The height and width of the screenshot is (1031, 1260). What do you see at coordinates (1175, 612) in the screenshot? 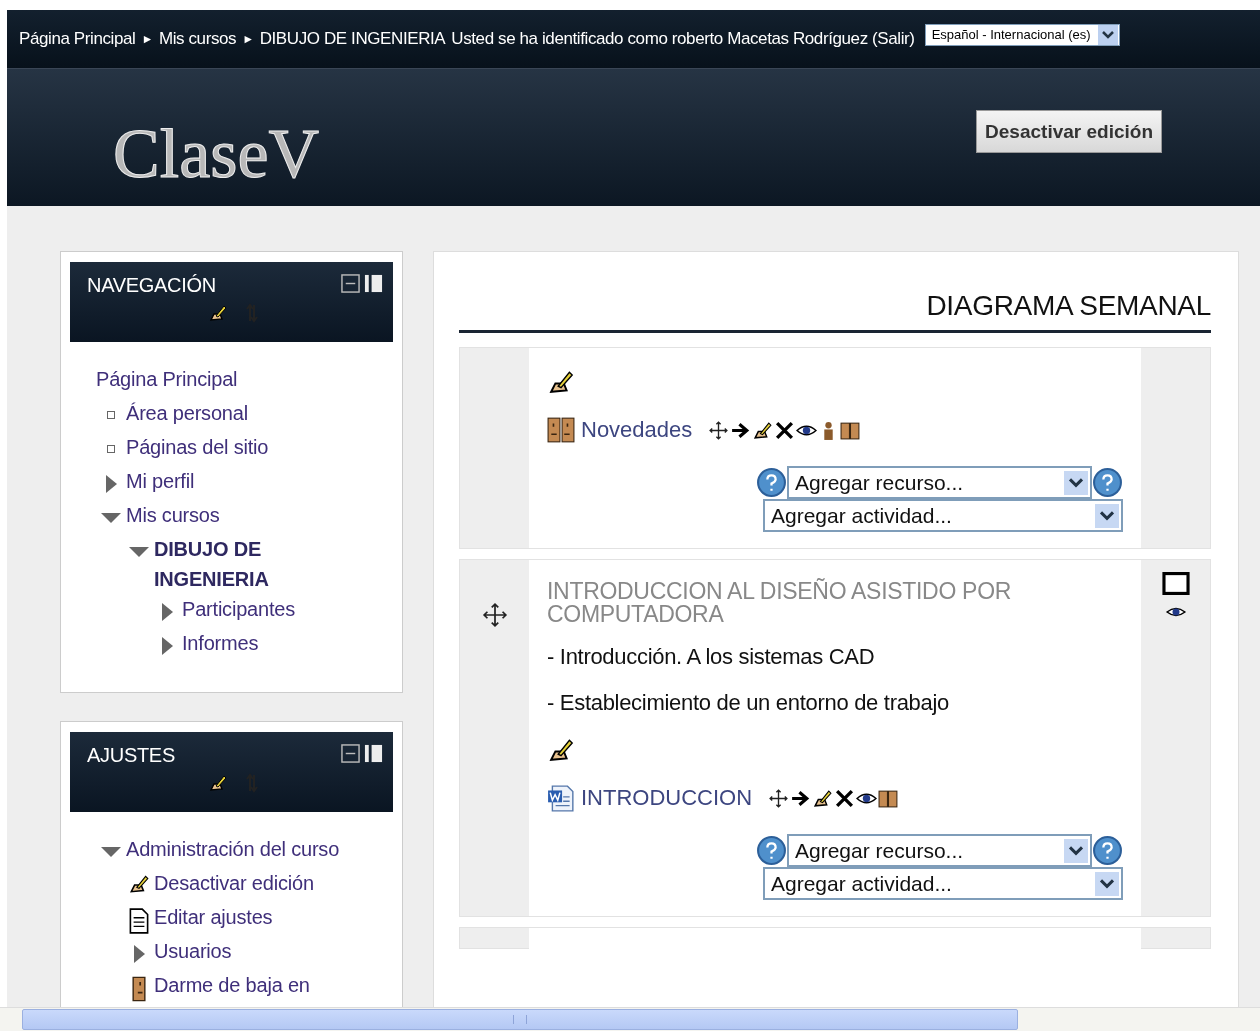
I see `eye-icon` at bounding box center [1175, 612].